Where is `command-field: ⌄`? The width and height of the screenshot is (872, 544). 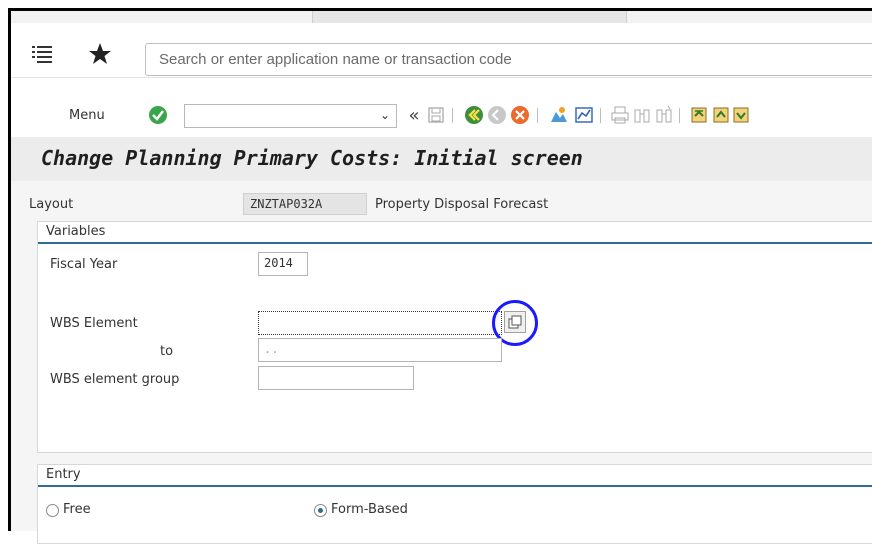
command-field: ⌄ is located at coordinates (290, 116).